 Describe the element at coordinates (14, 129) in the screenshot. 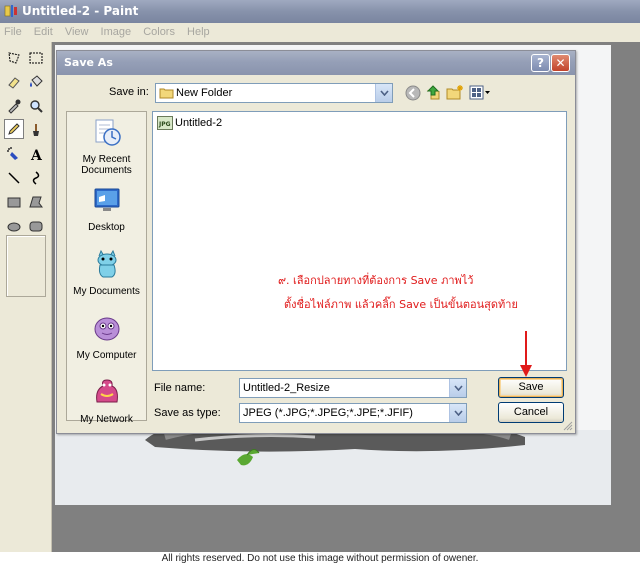

I see `pencil-tool-icon` at that location.